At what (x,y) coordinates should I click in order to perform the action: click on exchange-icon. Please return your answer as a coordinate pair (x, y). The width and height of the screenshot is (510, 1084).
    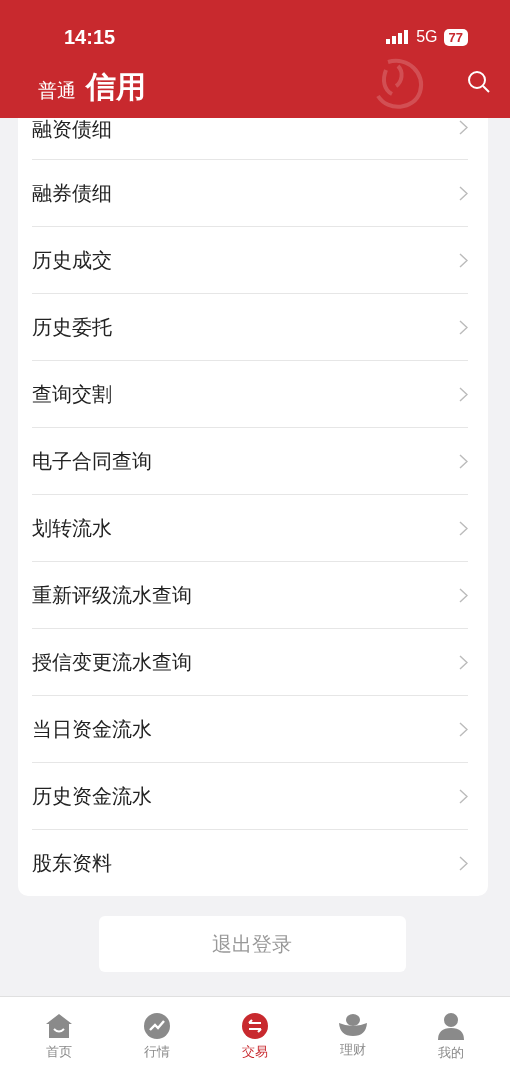
    Looking at the image, I should click on (255, 1026).